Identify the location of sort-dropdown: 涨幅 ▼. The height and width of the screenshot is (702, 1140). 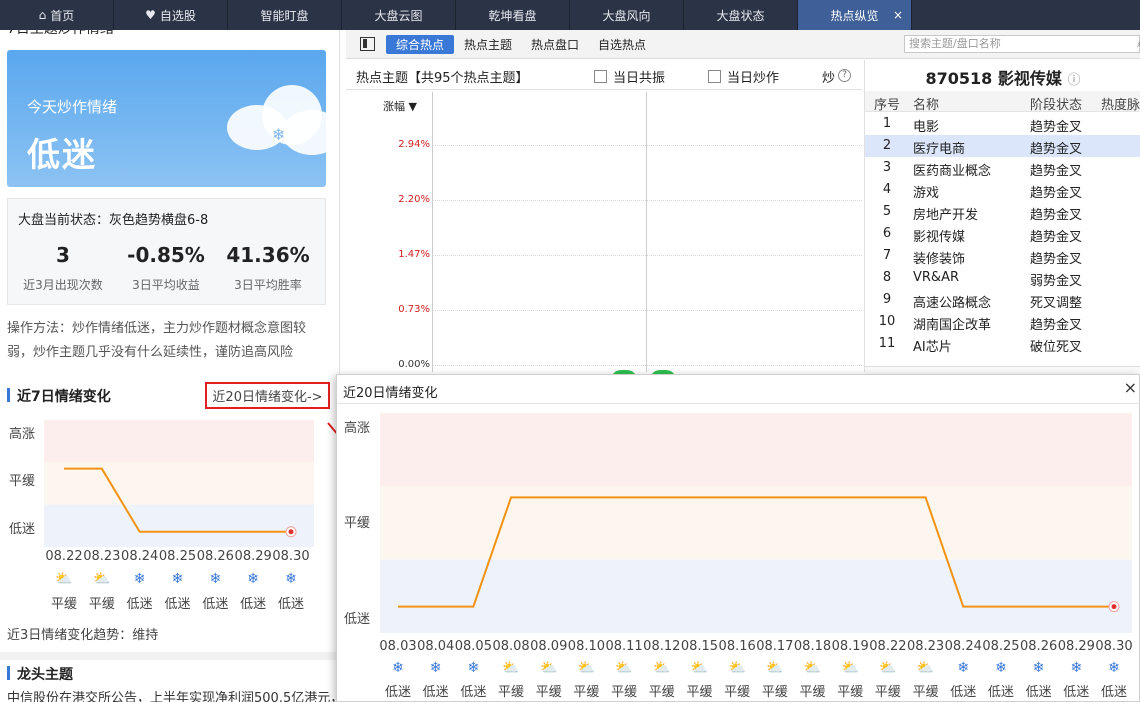
(400, 106).